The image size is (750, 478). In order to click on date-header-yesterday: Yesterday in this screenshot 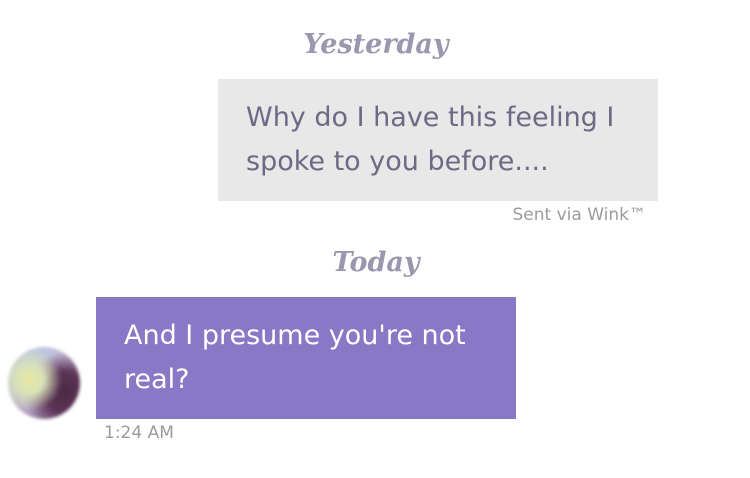, I will do `click(376, 44)`.